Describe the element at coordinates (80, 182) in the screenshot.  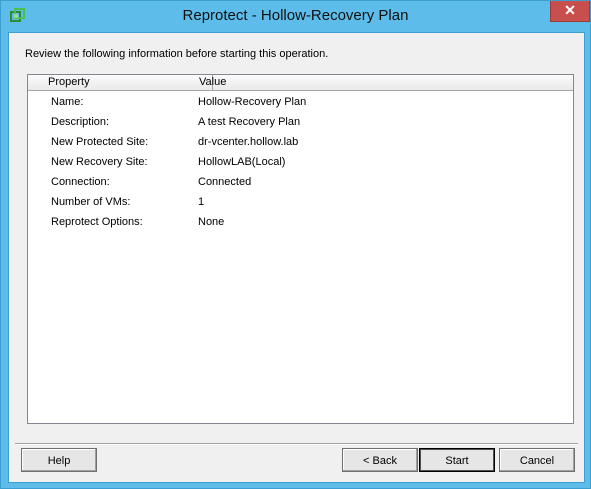
I see `property-name: Connection:` at that location.